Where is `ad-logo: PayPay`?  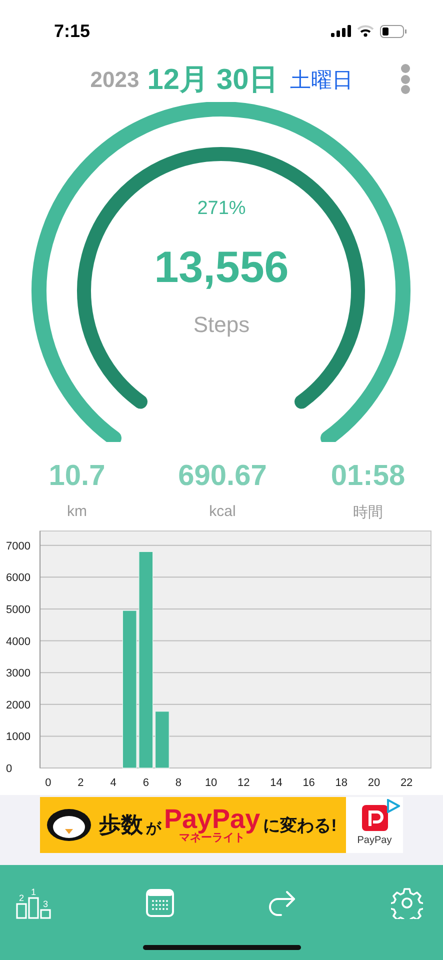 ad-logo: PayPay is located at coordinates (374, 825).